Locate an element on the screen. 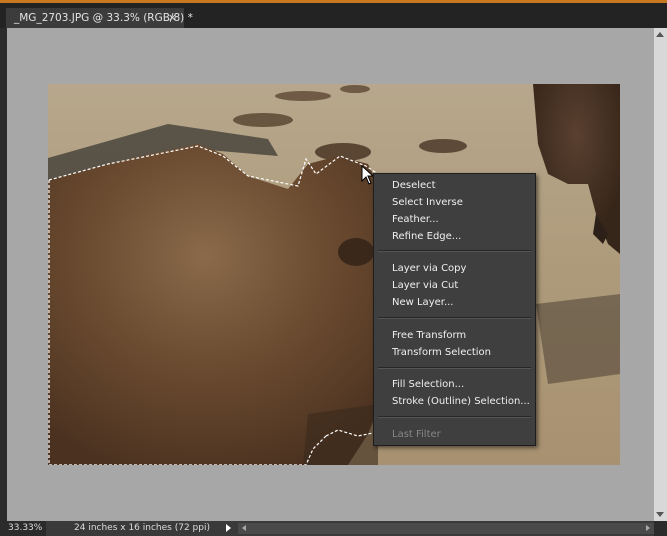 Image resolution: width=667 pixels, height=536 pixels. menu-item-deselect: Deselect is located at coordinates (414, 186).